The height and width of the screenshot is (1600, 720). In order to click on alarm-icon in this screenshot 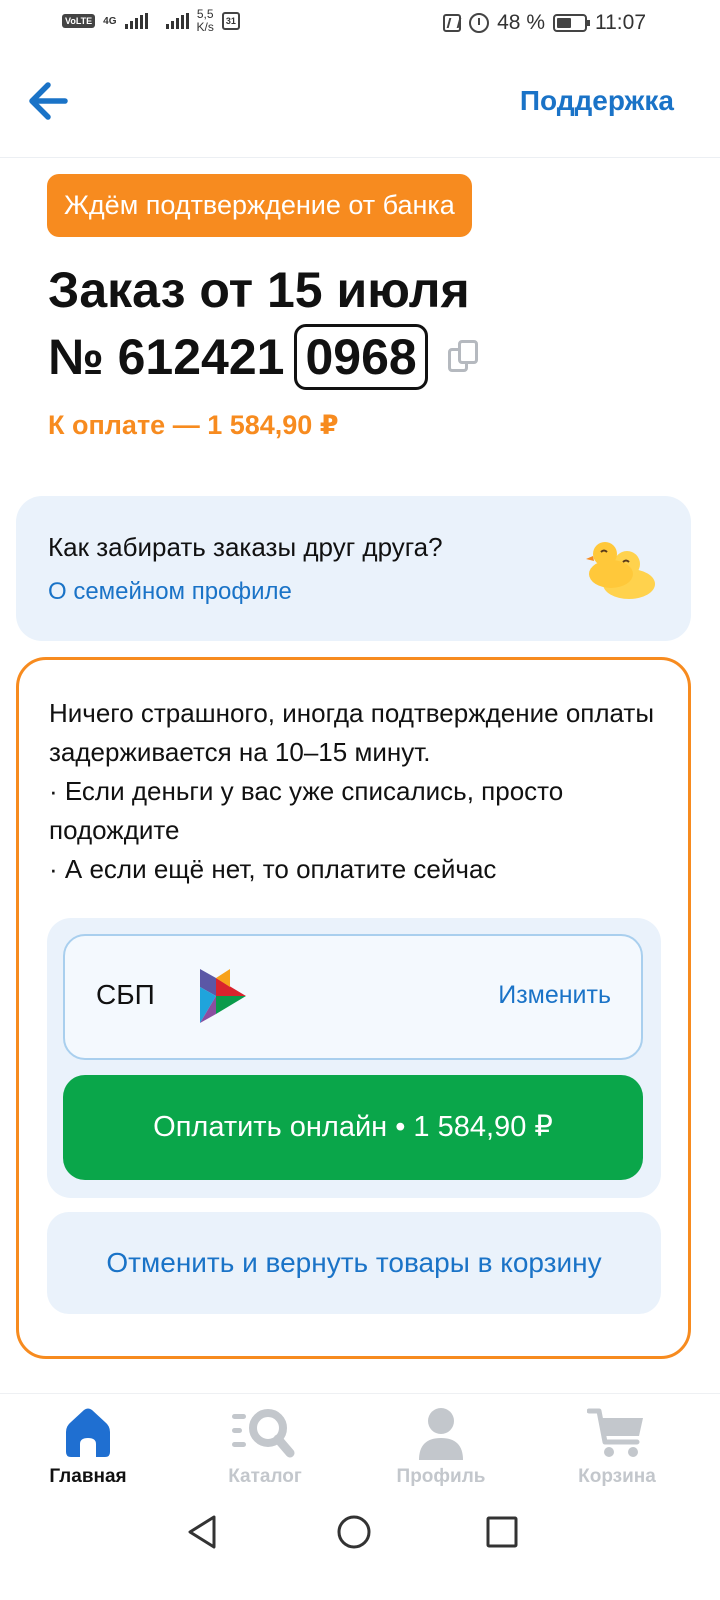, I will do `click(479, 23)`.